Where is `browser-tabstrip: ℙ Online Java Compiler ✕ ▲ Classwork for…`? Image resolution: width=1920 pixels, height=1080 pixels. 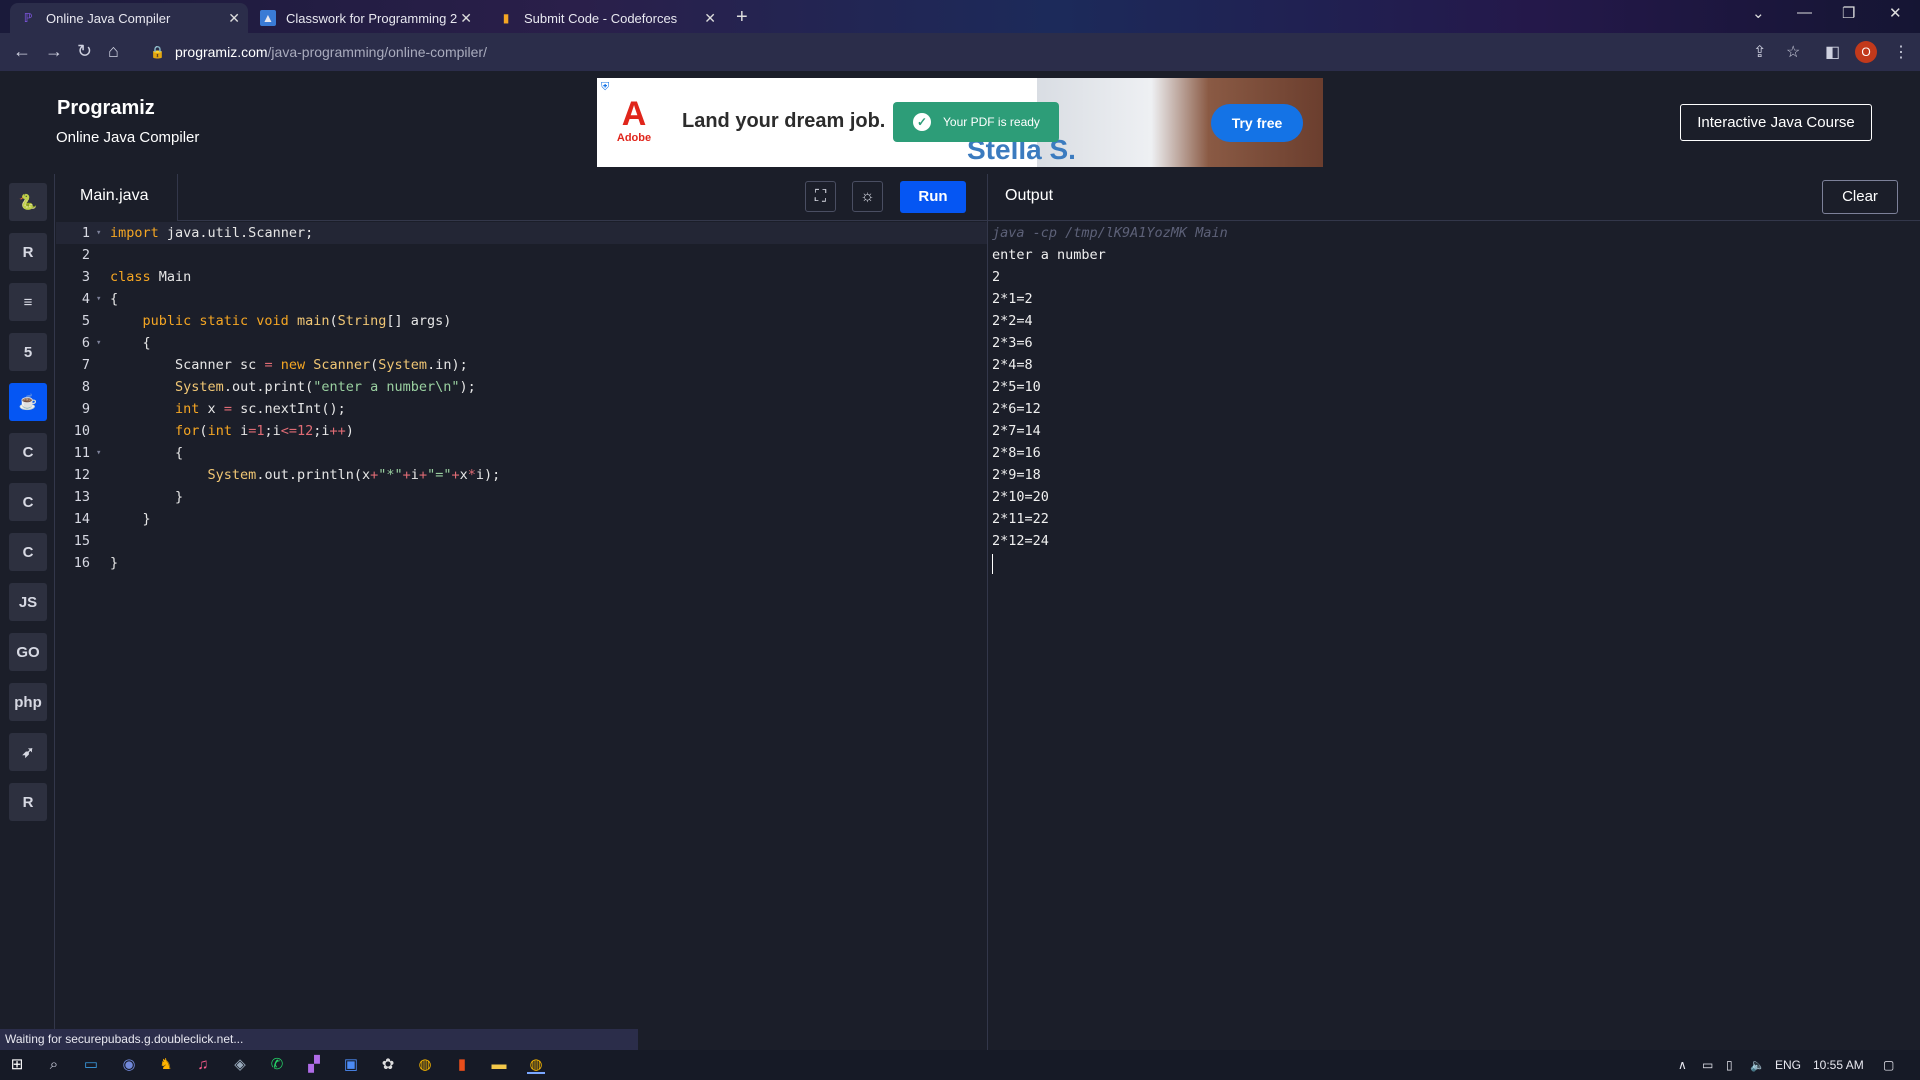
browser-tabstrip: ℙ Online Java Compiler ✕ ▲ Classwork for… is located at coordinates (960, 16).